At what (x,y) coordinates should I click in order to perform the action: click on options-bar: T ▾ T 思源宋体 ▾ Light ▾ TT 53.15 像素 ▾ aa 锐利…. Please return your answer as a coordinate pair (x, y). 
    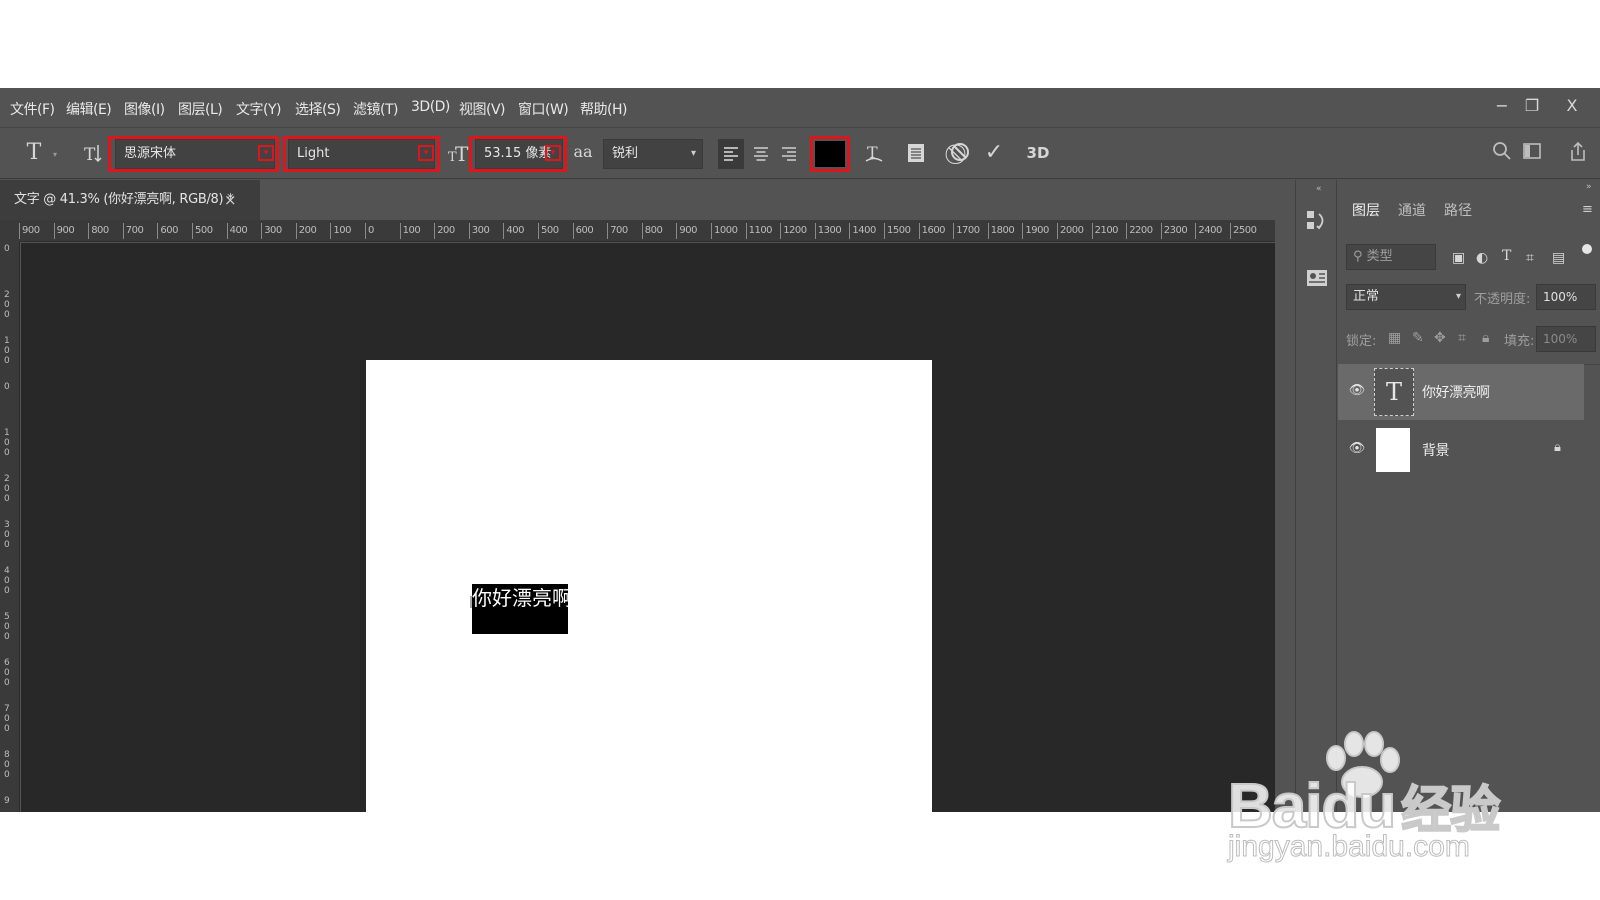
    Looking at the image, I should click on (800, 154).